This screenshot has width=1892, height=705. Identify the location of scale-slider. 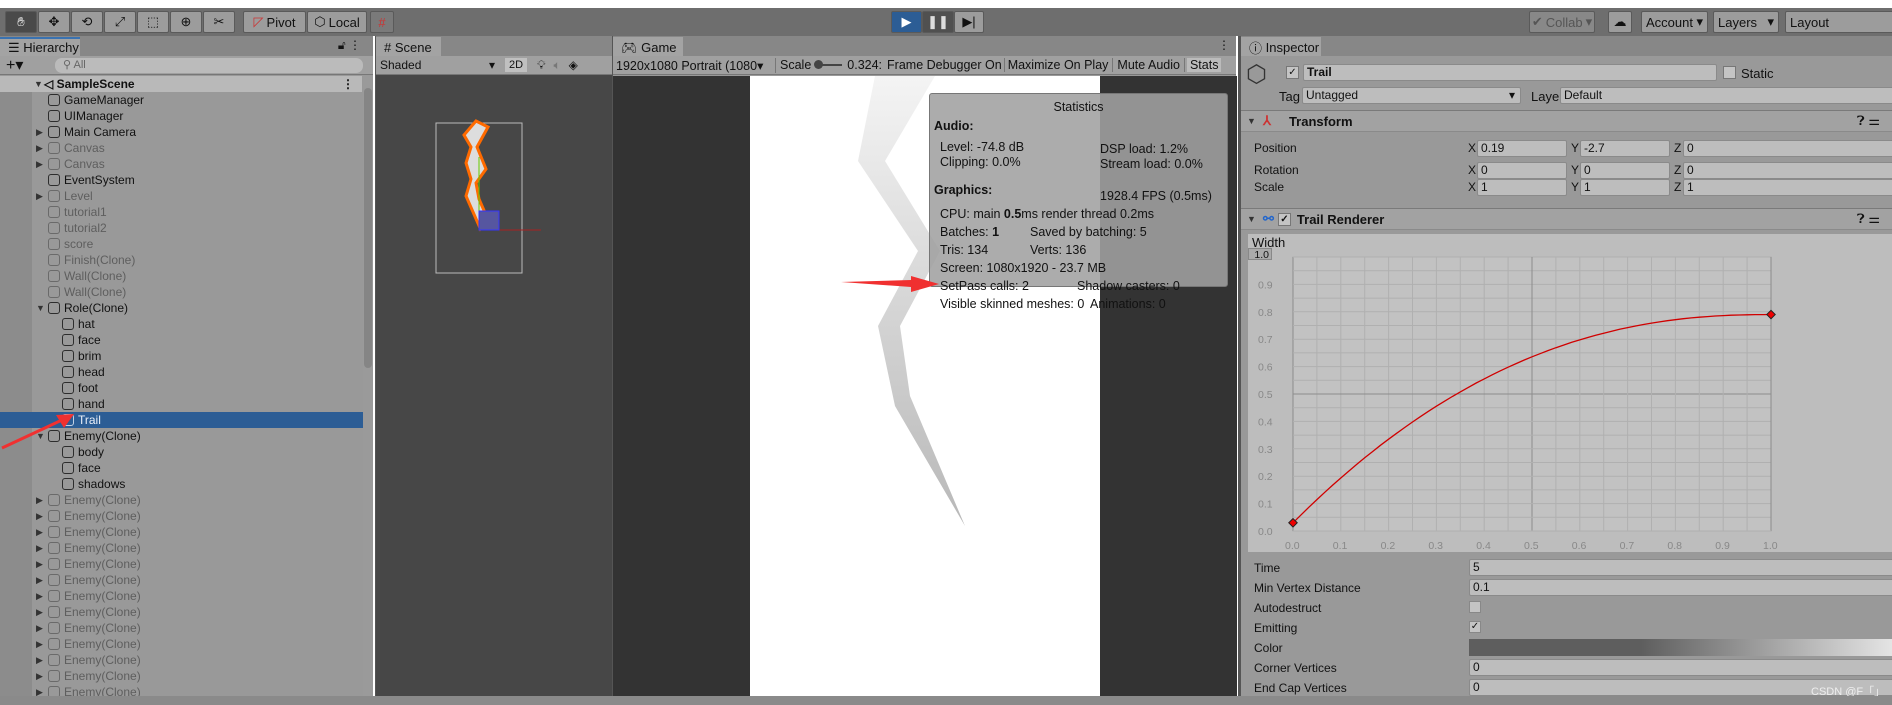
(828, 64).